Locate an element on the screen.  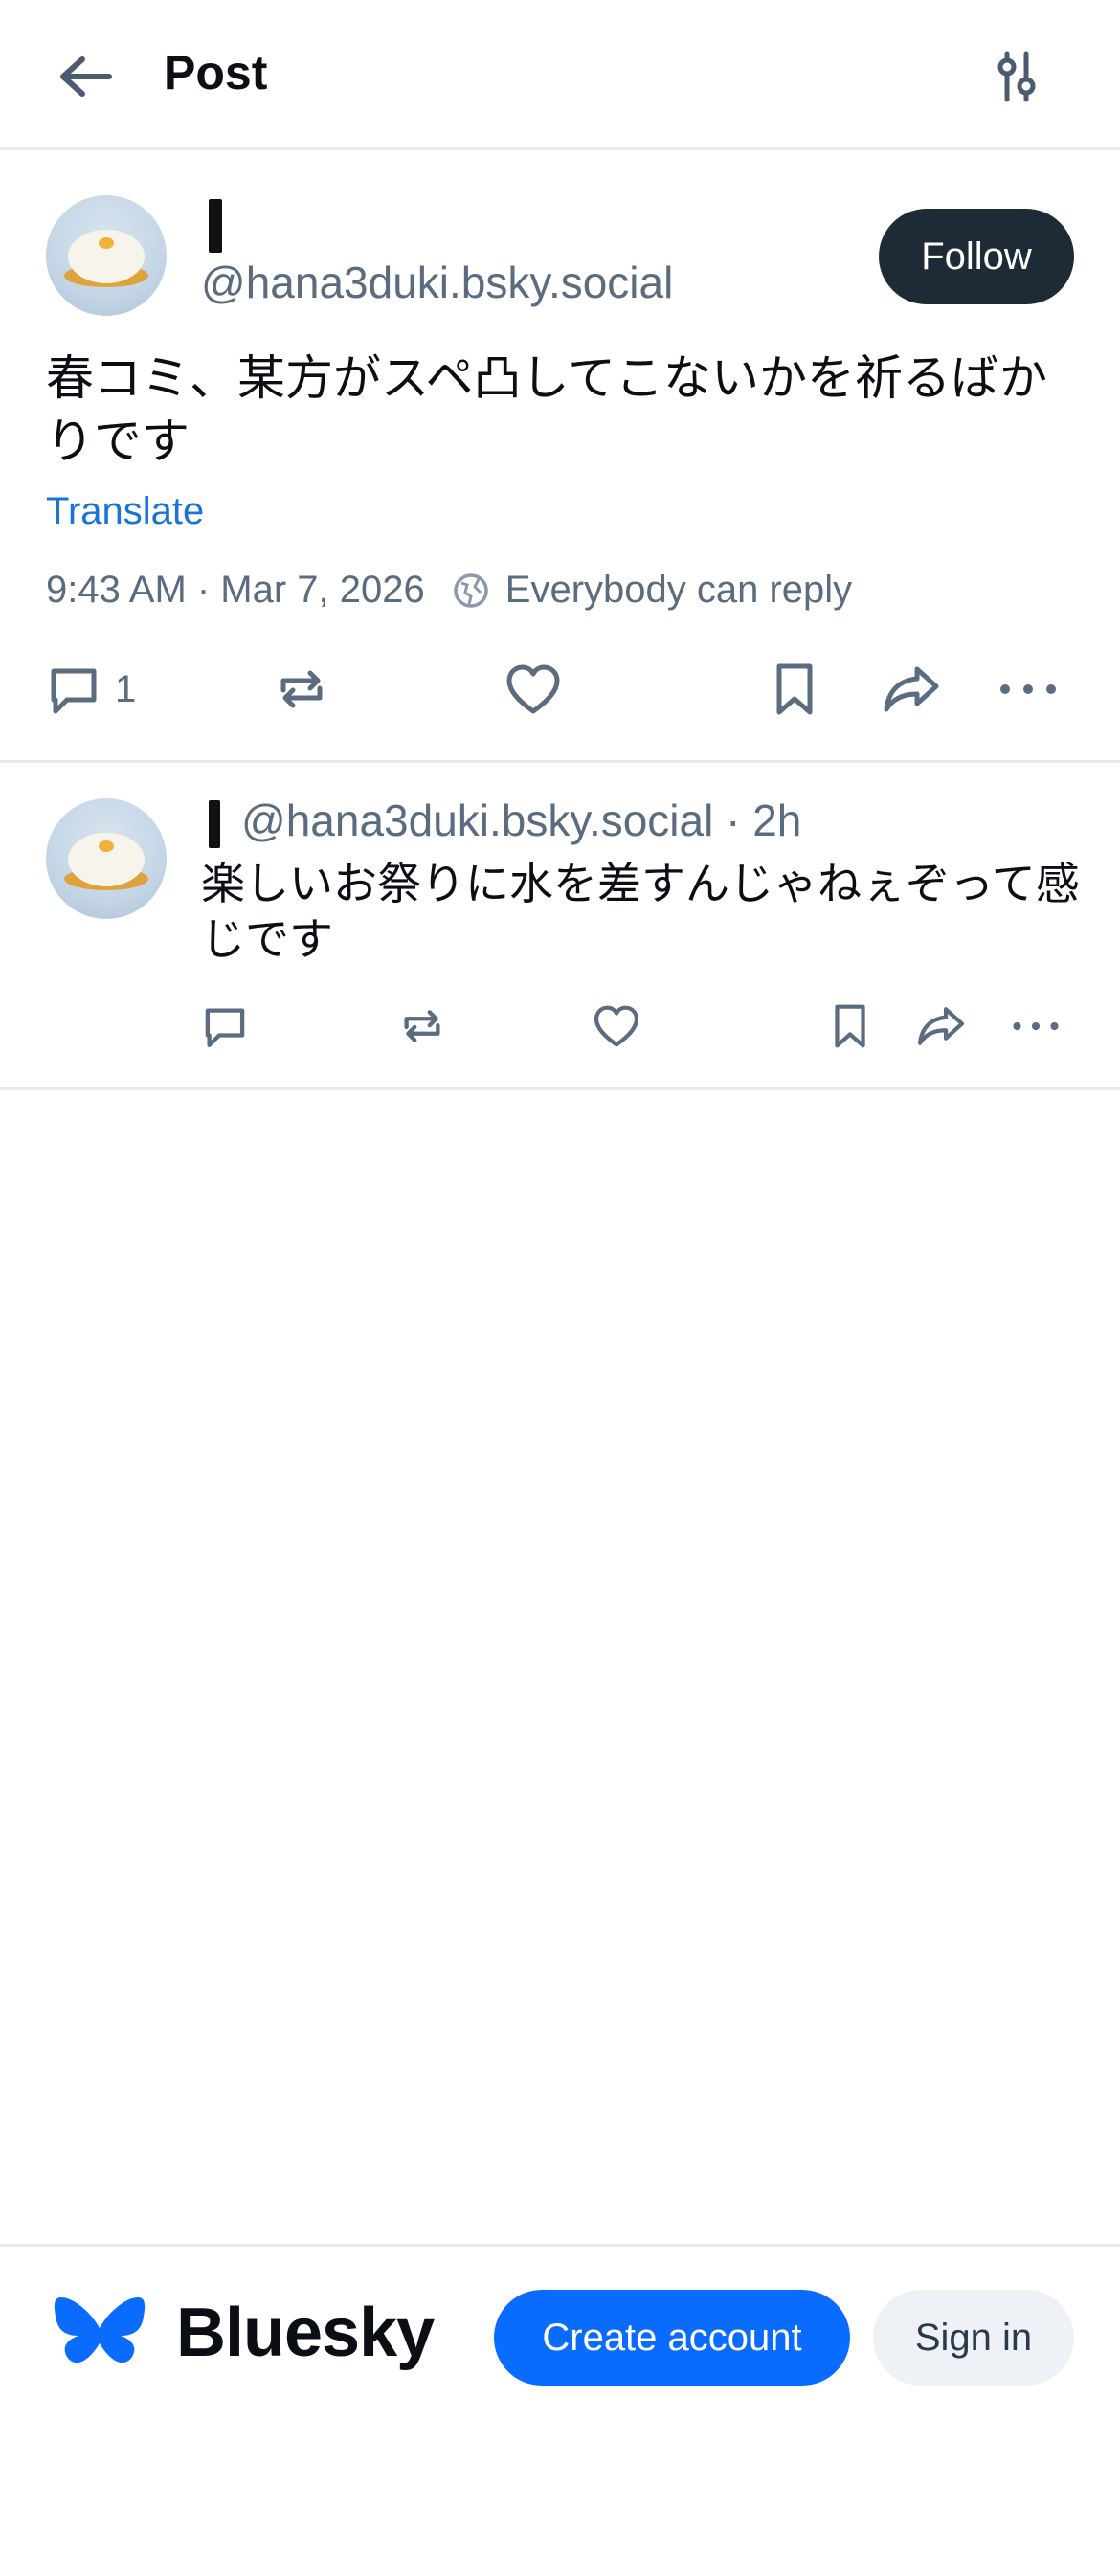
globe-icon is located at coordinates (471, 591).